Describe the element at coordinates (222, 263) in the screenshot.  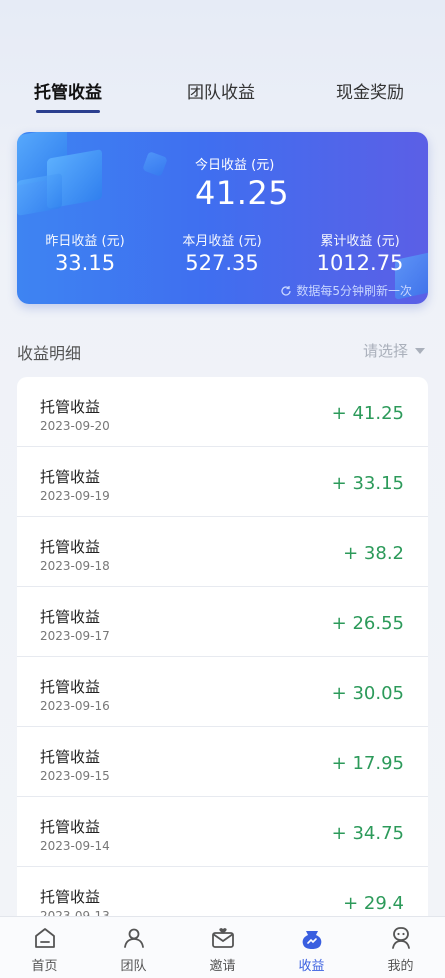
I see `month-earnings-value: 527.35` at that location.